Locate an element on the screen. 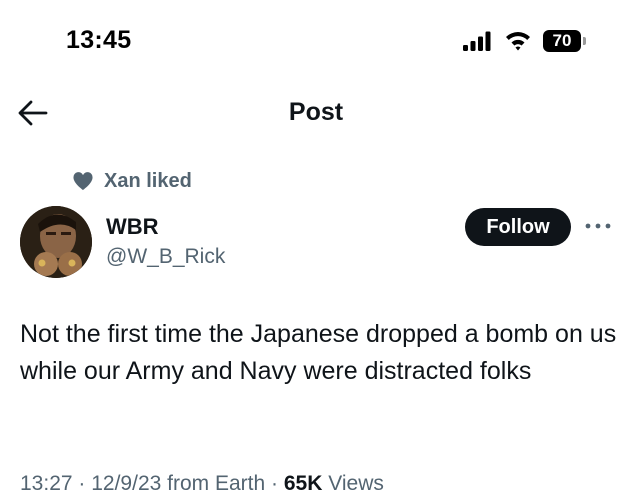  battery-icon: 70 is located at coordinates (565, 41).